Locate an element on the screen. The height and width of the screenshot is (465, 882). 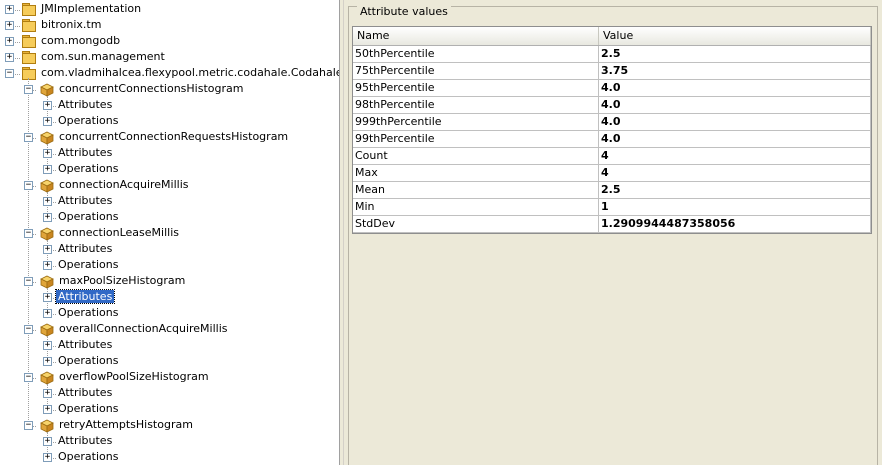
mbean-node-label: retryAttemptsHistogram is located at coordinates (126, 424).